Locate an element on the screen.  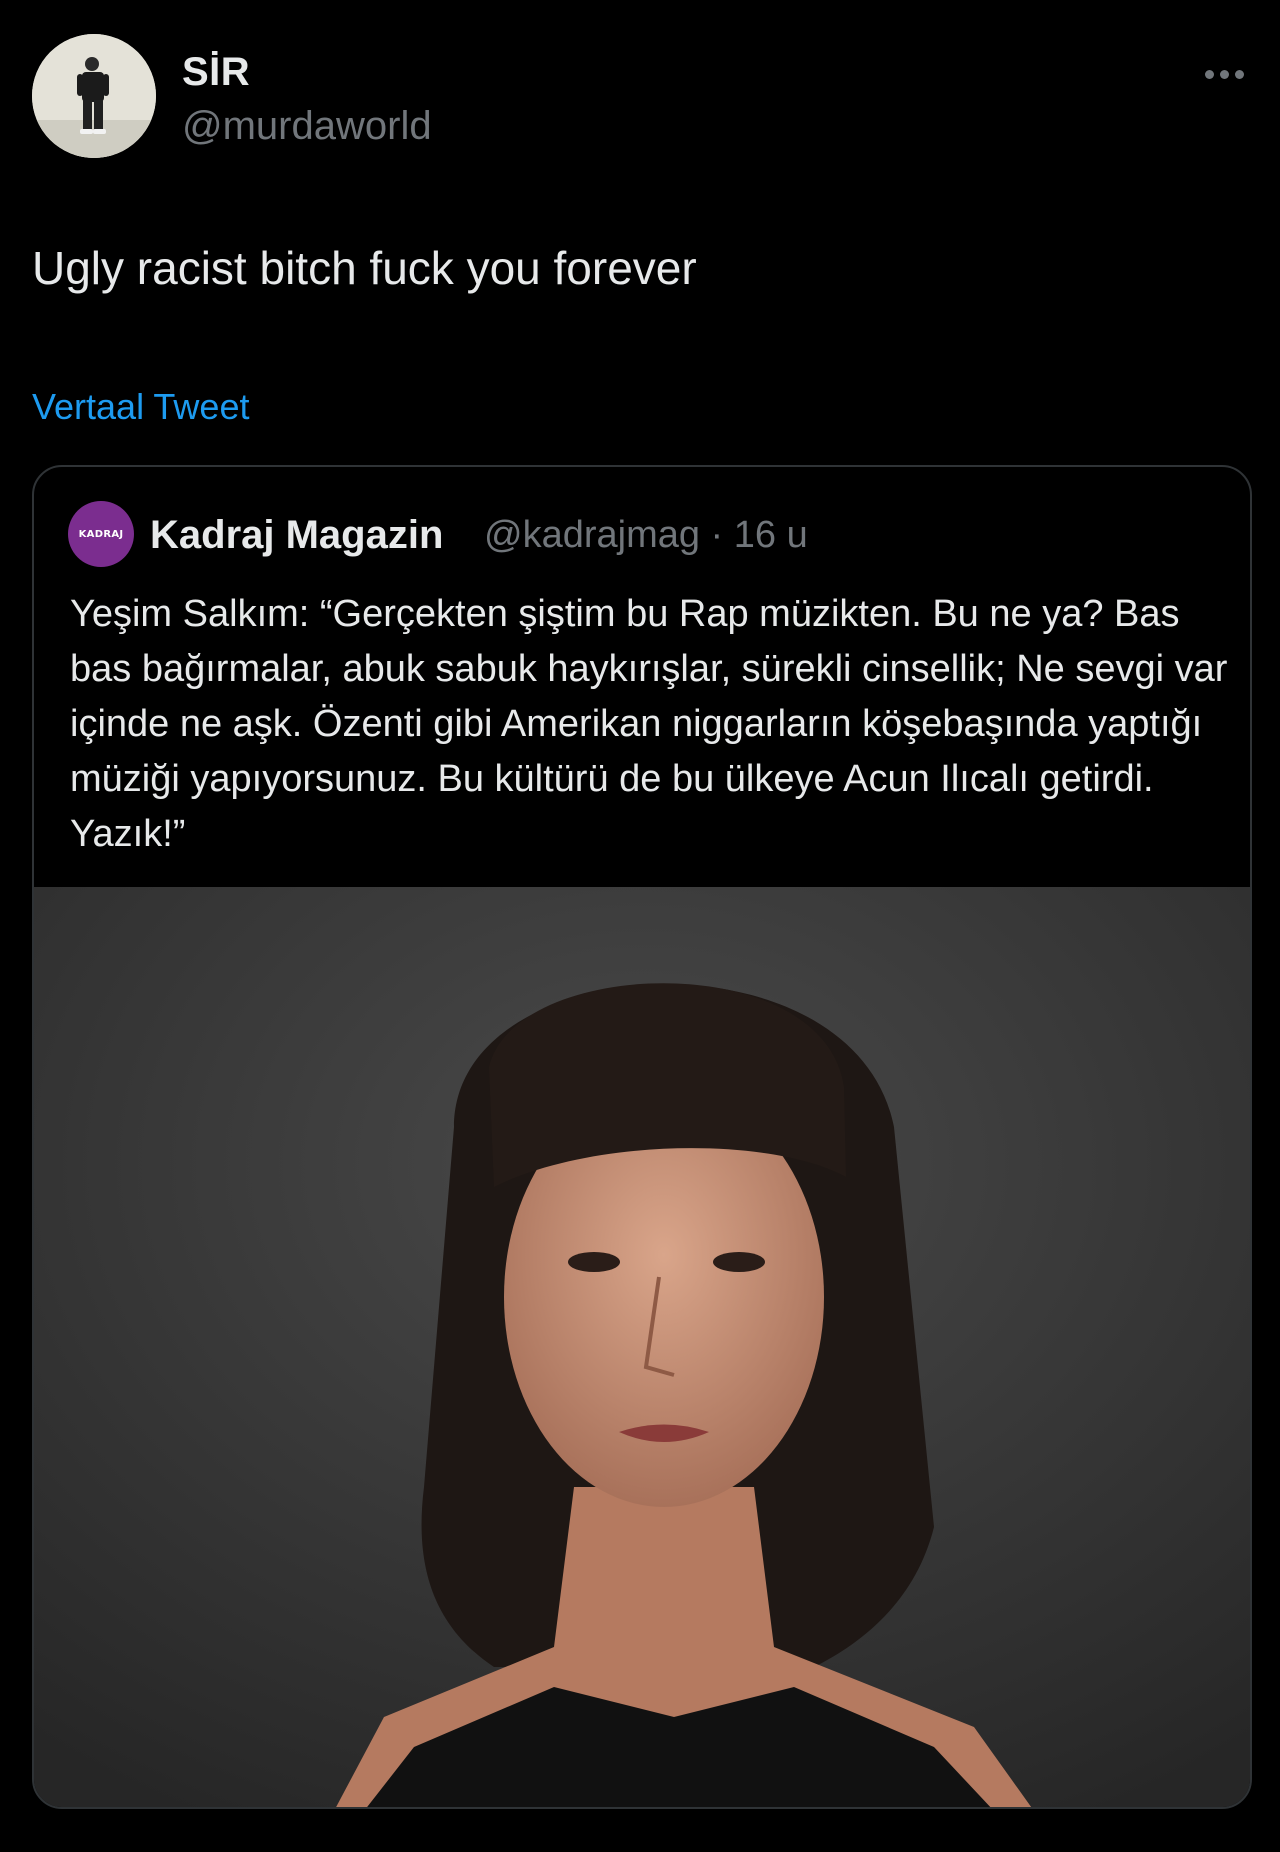
quoted-author-avatar: KADRAJ is located at coordinates (101, 534).